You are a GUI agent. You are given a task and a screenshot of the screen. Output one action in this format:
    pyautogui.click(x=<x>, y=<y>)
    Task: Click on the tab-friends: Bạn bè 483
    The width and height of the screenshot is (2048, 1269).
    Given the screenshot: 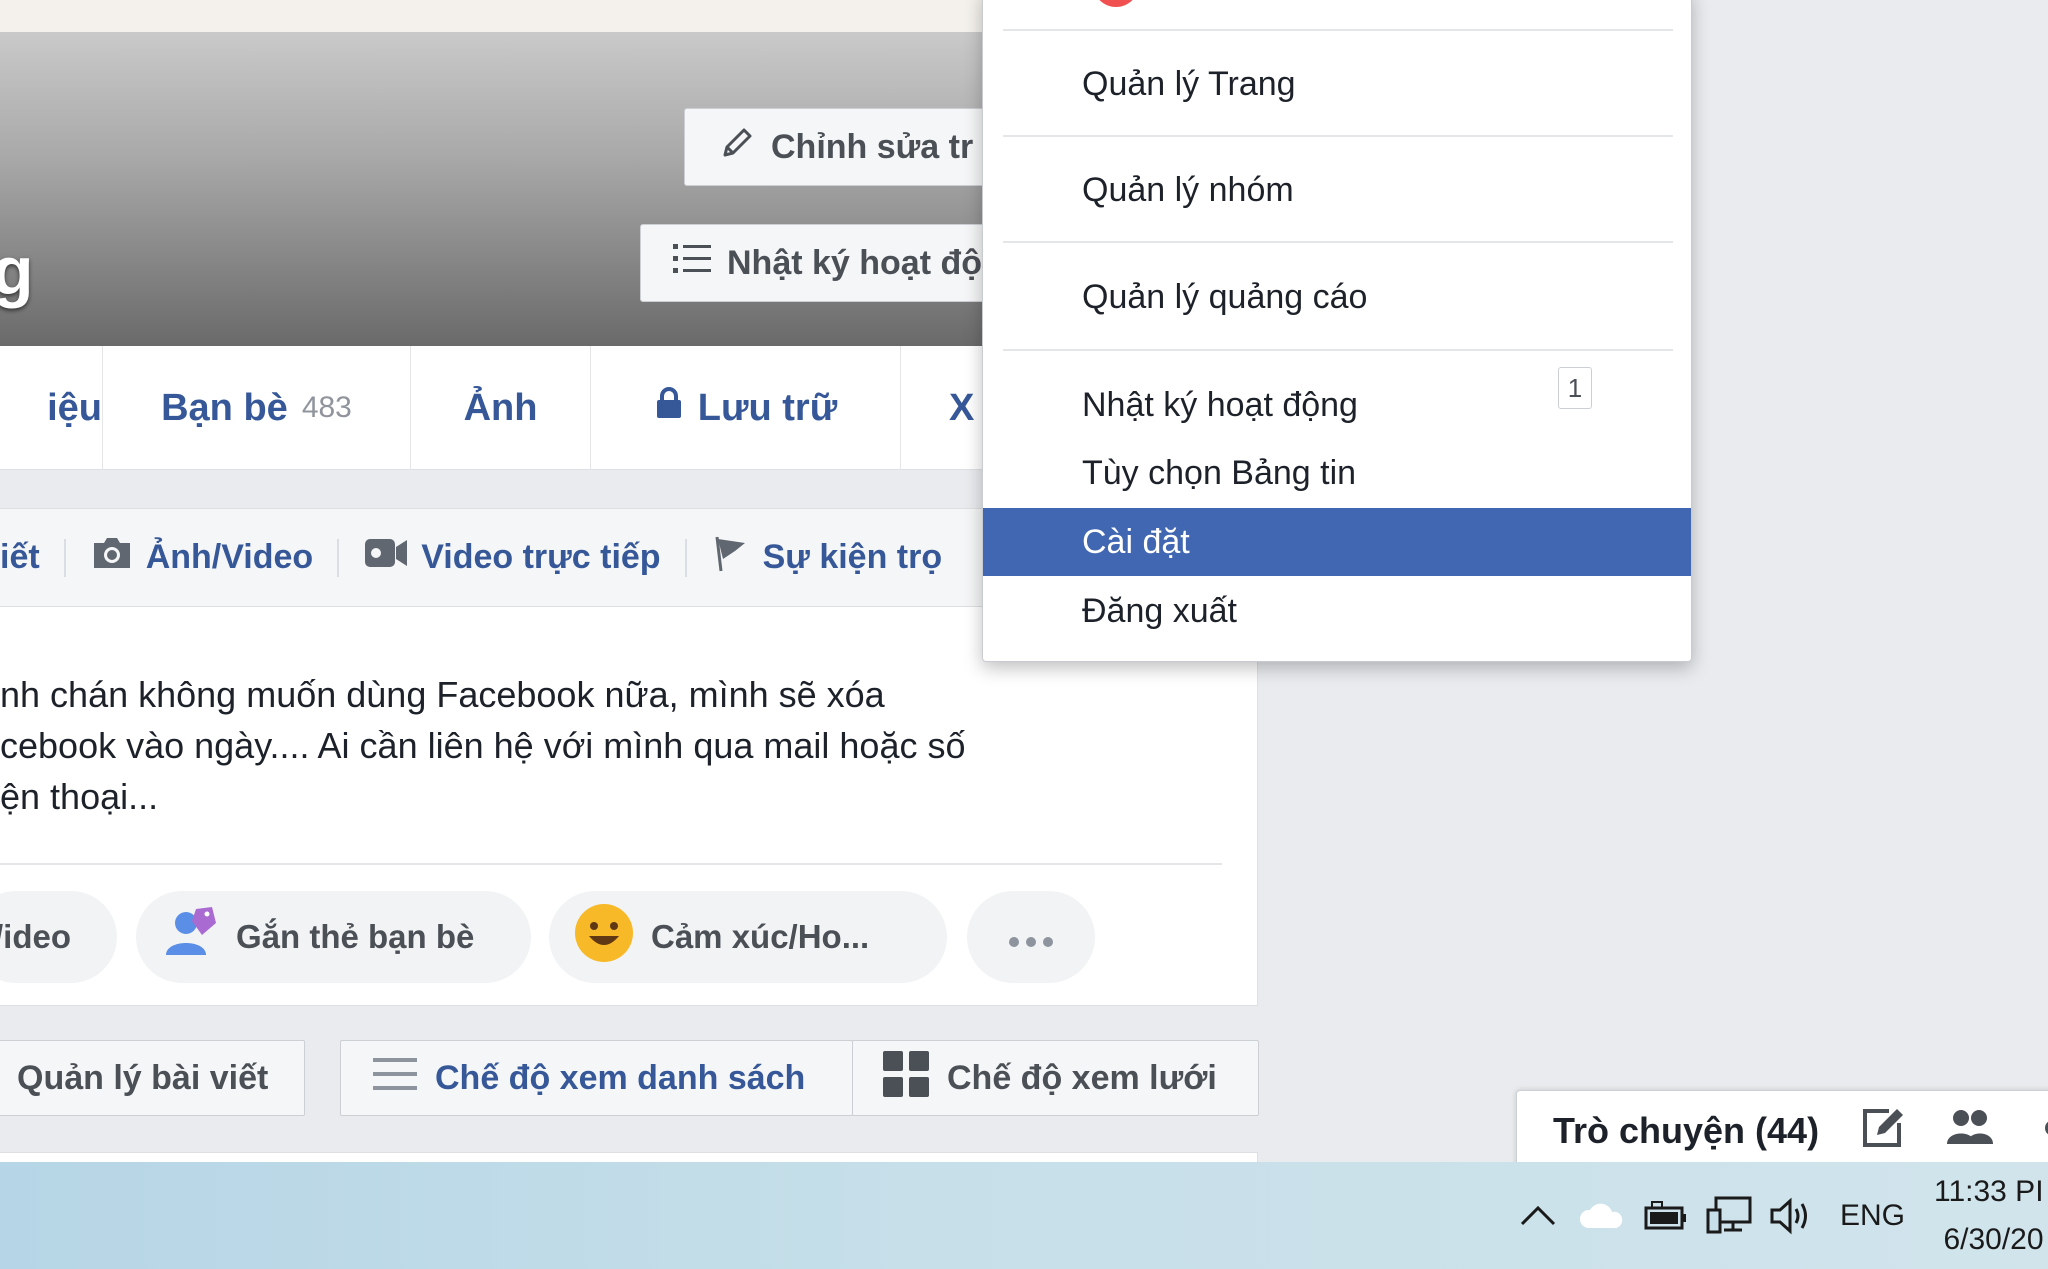 What is the action you would take?
    pyautogui.click(x=257, y=408)
    